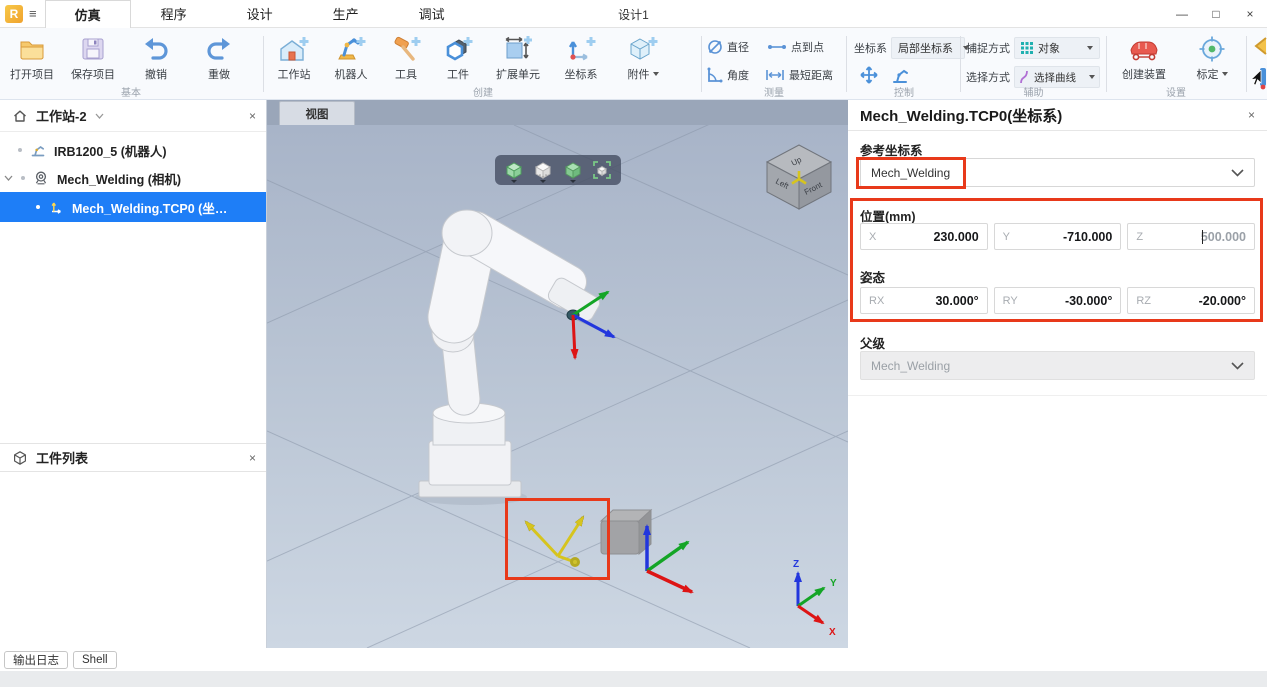  I want to click on redo-button: 重做, so click(219, 57).